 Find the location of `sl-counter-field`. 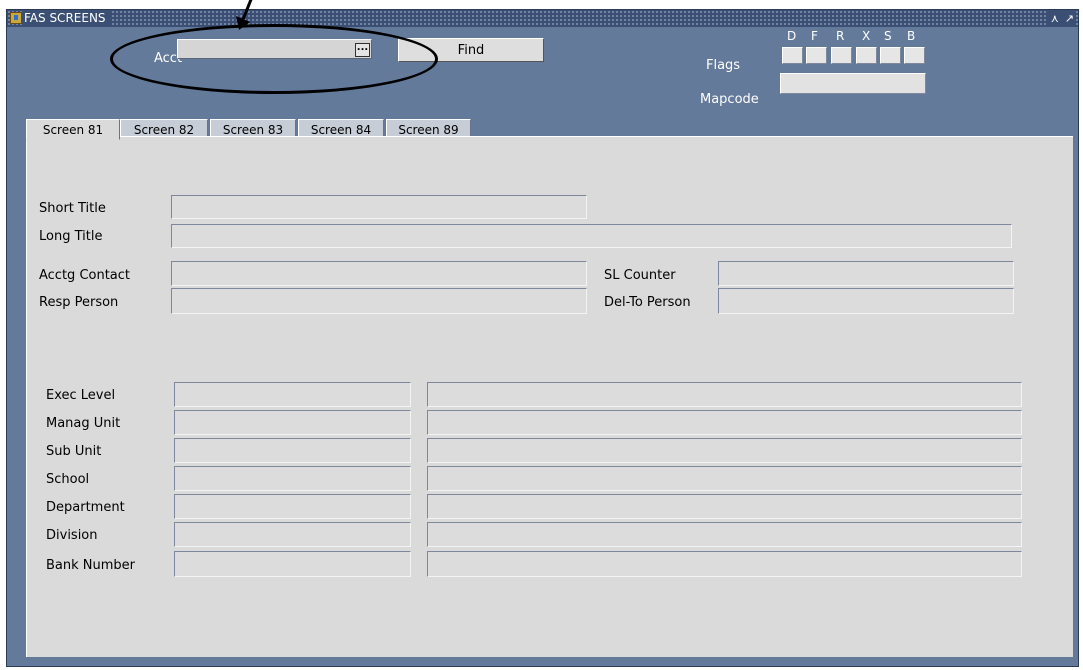

sl-counter-field is located at coordinates (866, 273).